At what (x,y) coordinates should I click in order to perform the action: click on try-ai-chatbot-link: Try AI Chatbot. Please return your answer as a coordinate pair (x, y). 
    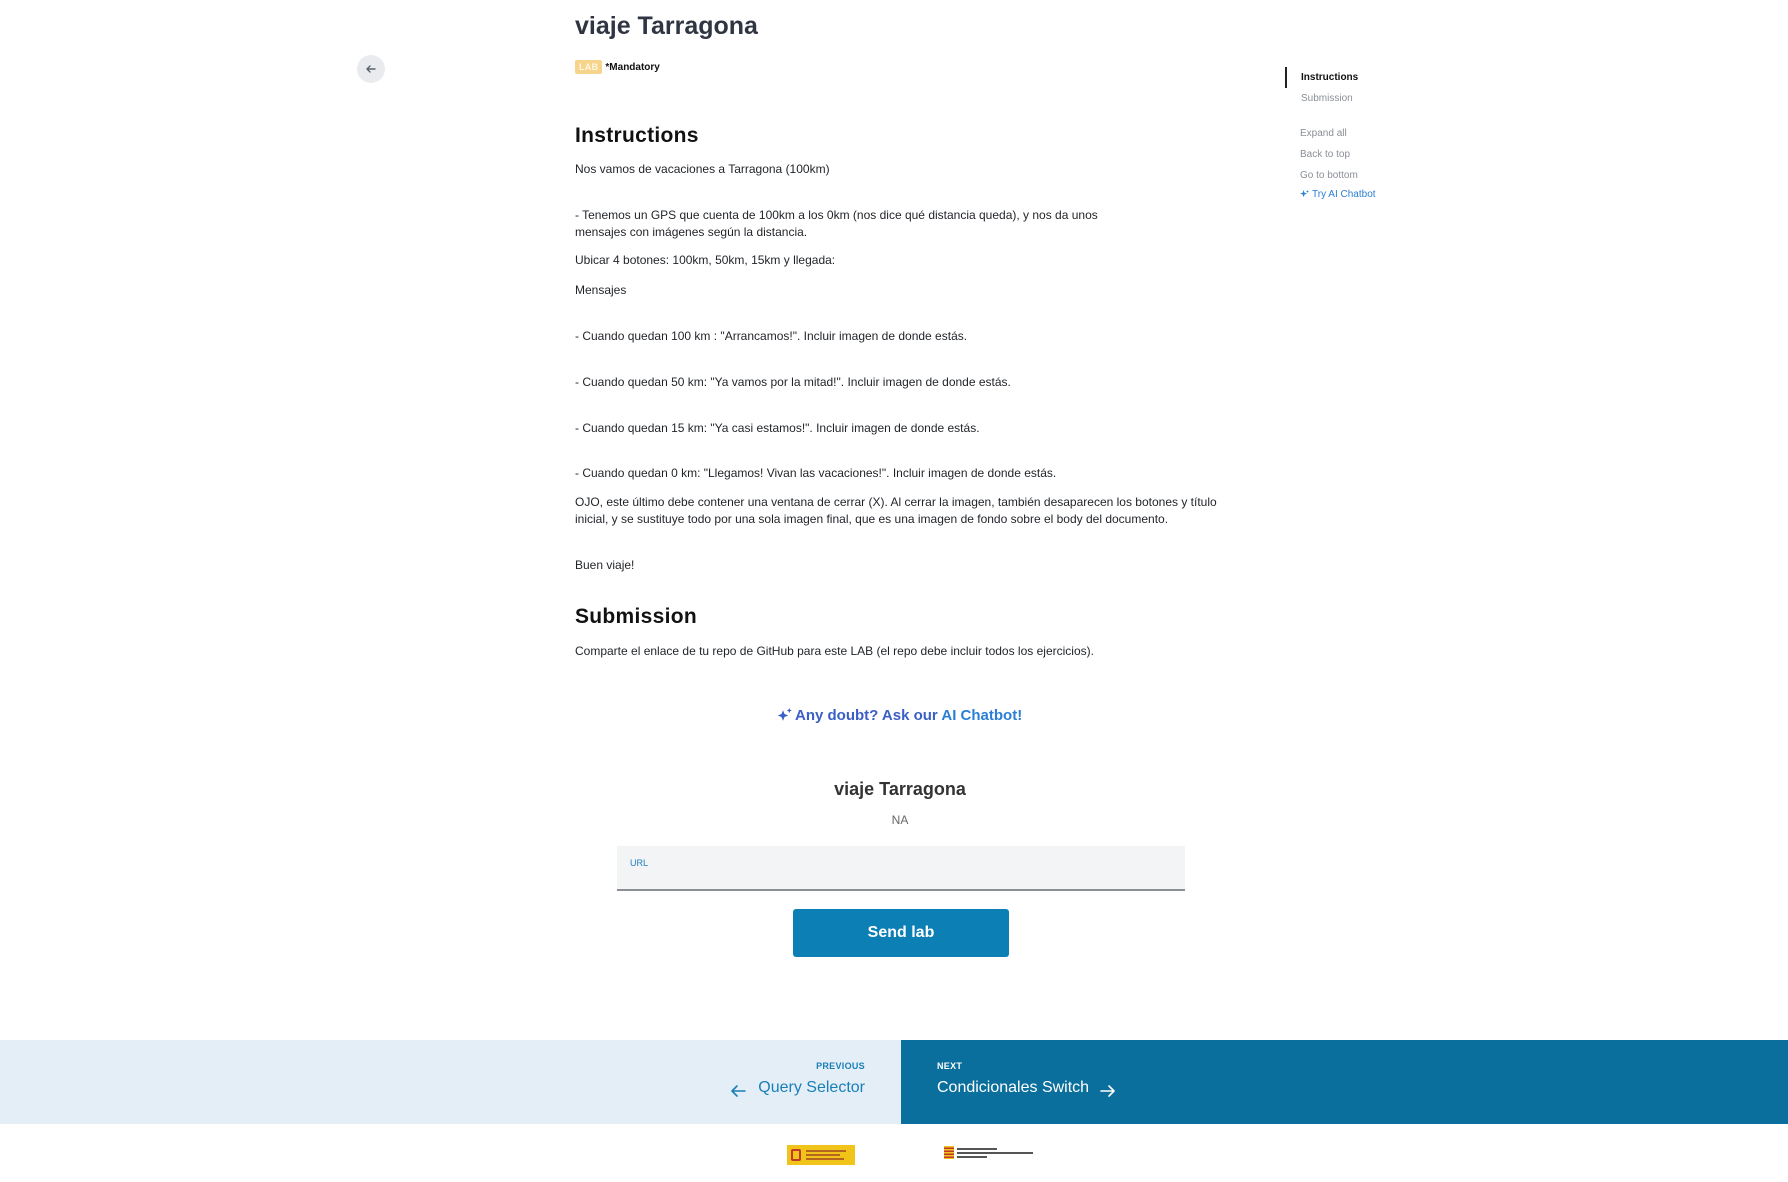
    Looking at the image, I should click on (1338, 194).